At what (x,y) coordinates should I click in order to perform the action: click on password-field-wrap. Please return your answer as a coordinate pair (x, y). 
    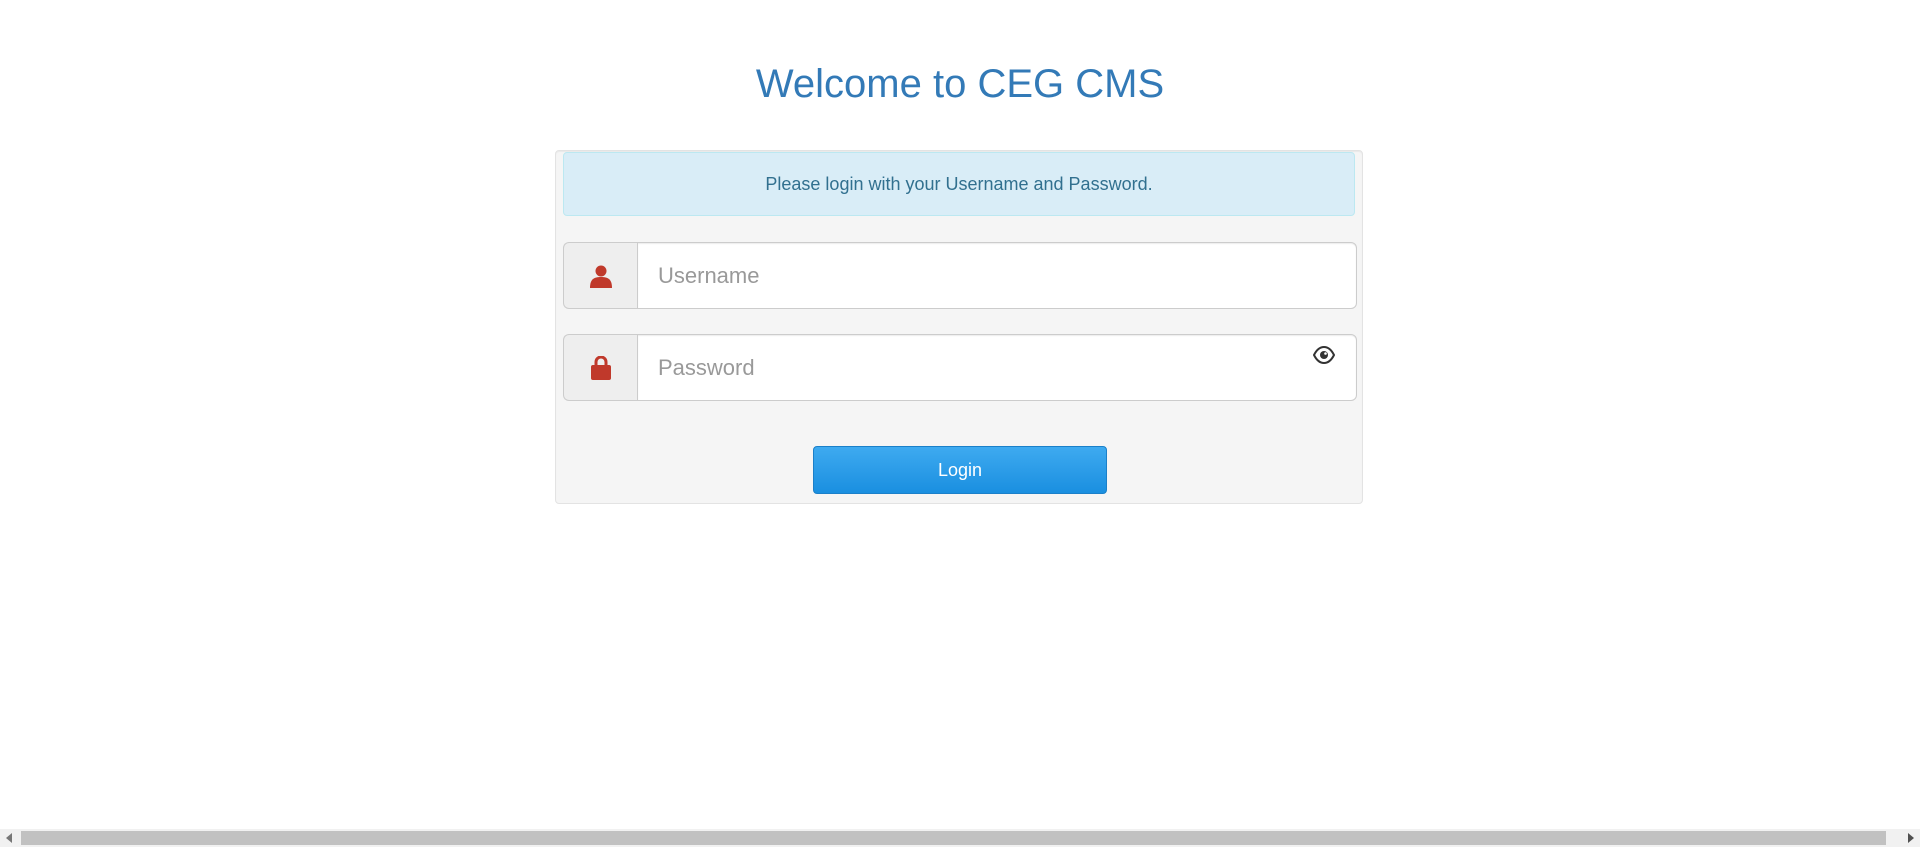
    Looking at the image, I should click on (997, 367).